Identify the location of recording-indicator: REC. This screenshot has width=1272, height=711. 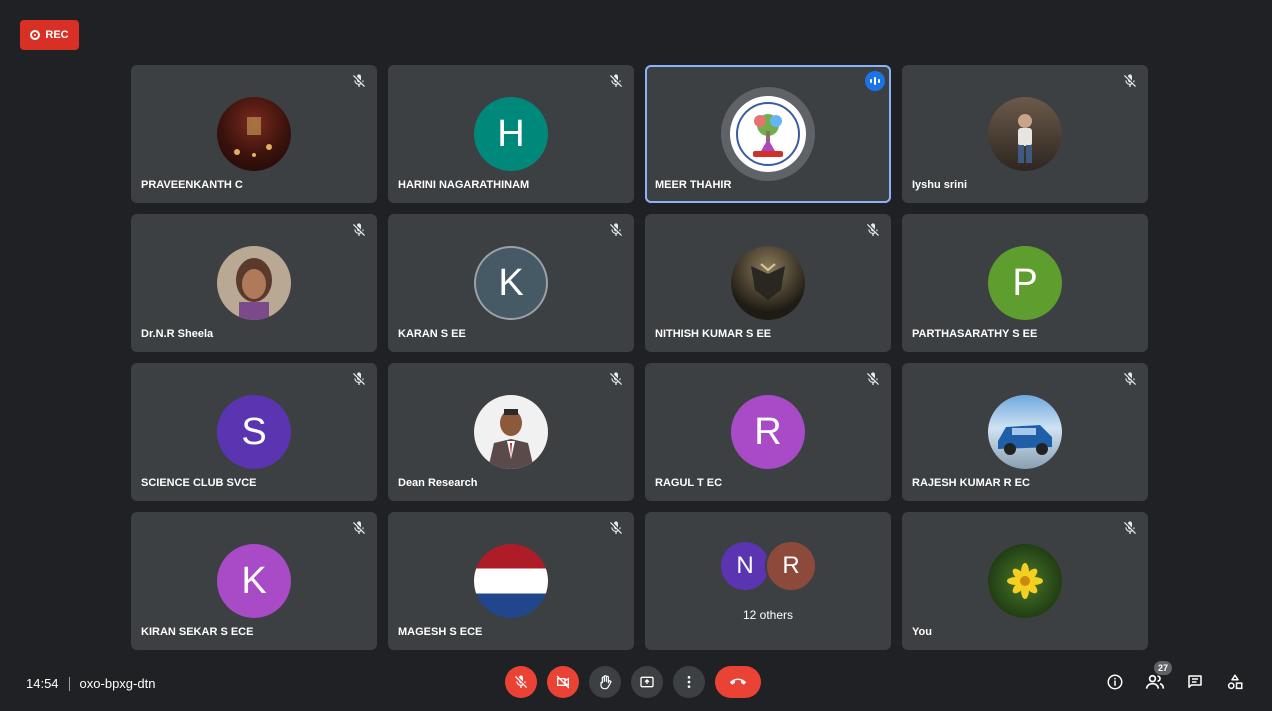
(49, 35).